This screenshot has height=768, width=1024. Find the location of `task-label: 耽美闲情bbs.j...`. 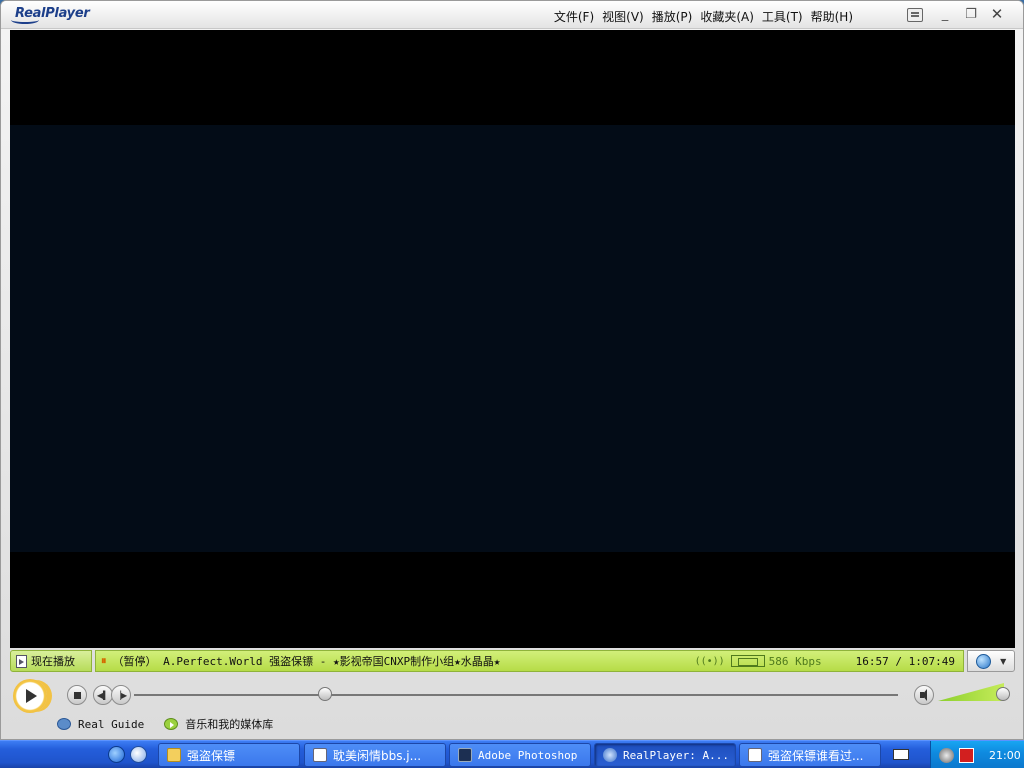

task-label: 耽美闲情bbs.j... is located at coordinates (377, 755).